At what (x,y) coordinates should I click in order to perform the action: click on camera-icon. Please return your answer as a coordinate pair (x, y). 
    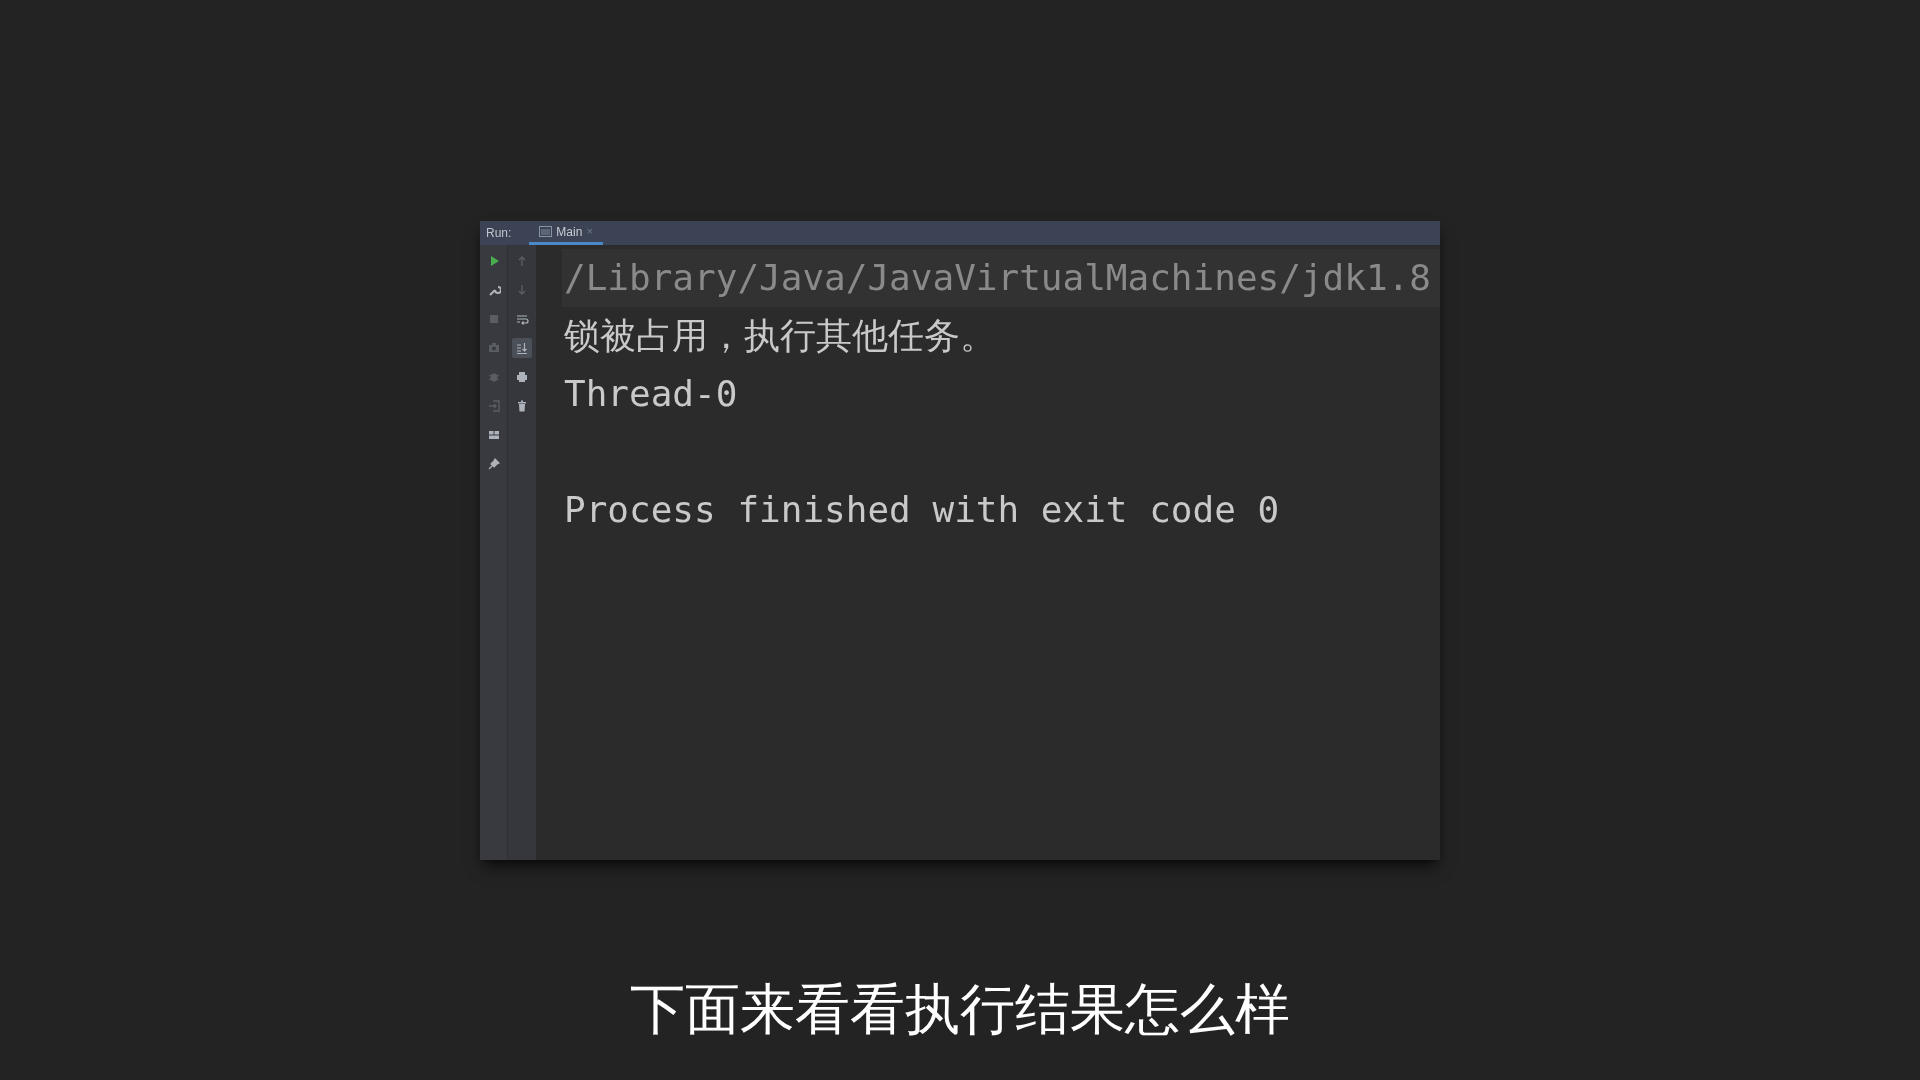
    Looking at the image, I should click on (493, 348).